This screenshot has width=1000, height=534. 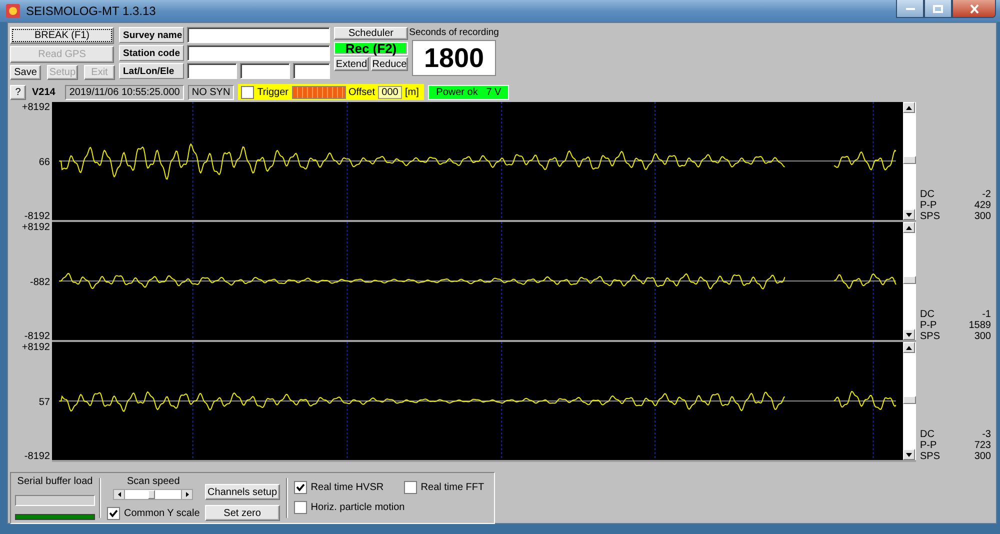 What do you see at coordinates (151, 71) in the screenshot?
I see `field-label: Lat/Lon/Ele` at bounding box center [151, 71].